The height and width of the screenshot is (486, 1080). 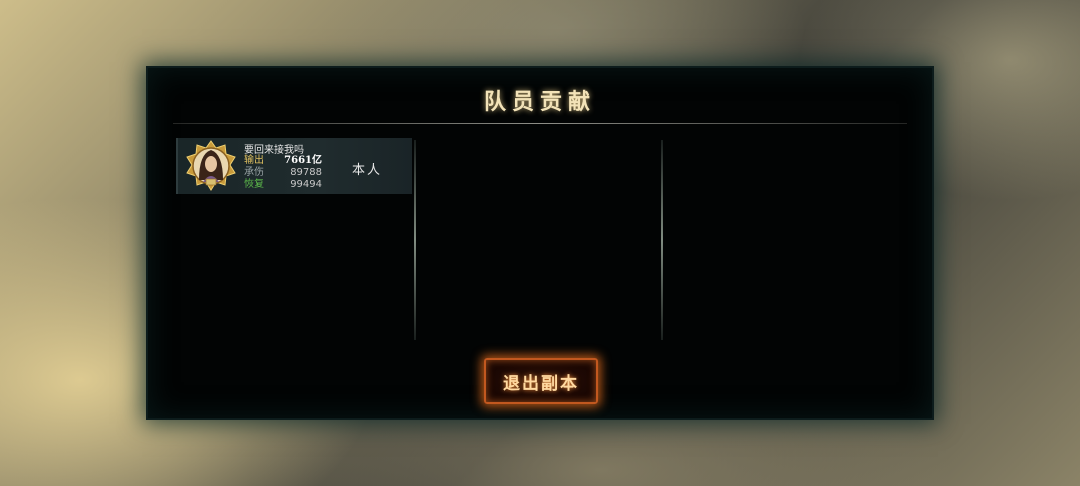 What do you see at coordinates (367, 170) in the screenshot?
I see `self-tag: 本人` at bounding box center [367, 170].